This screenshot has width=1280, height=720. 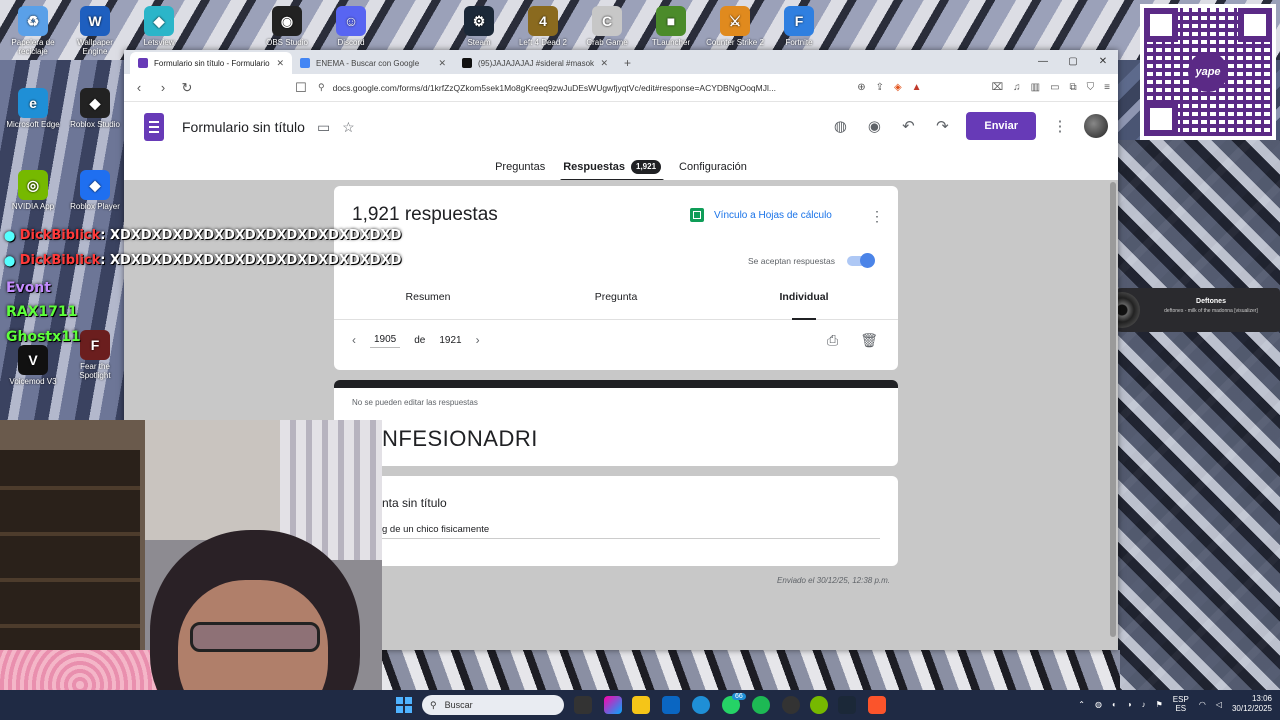 What do you see at coordinates (479, 26) in the screenshot?
I see `desktop-icon: ⚙ Steam` at bounding box center [479, 26].